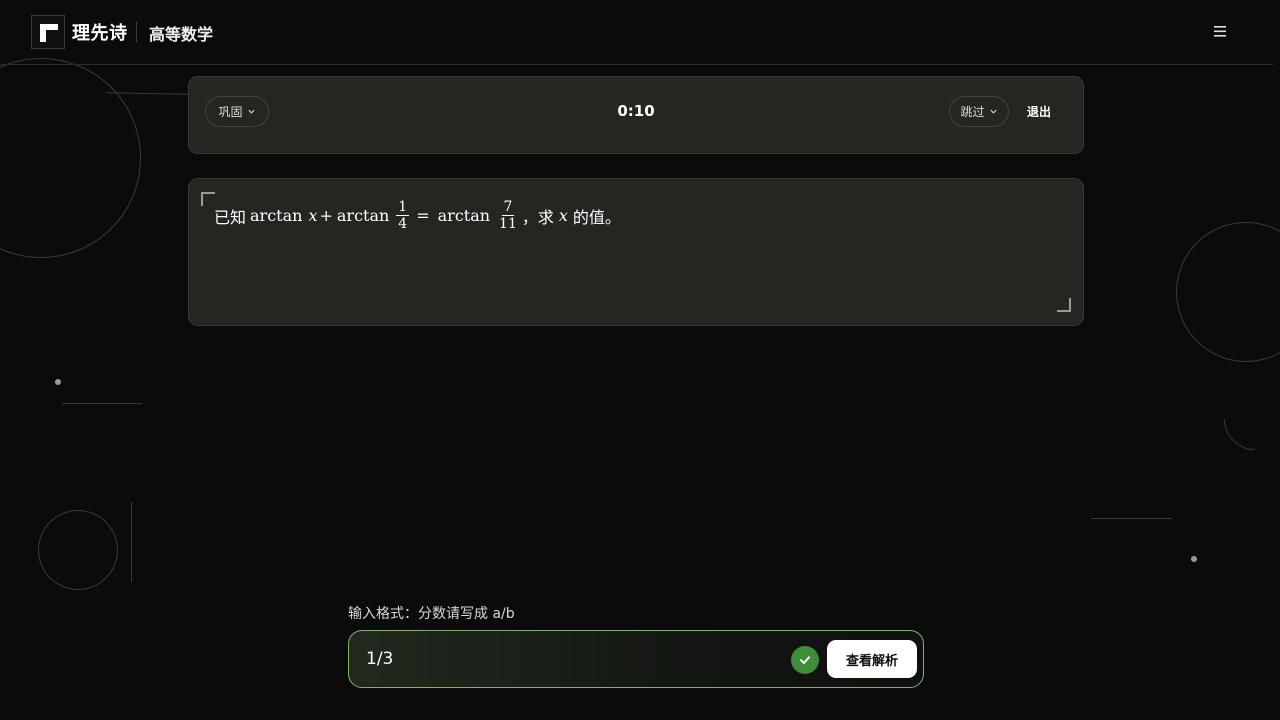 This screenshot has width=1280, height=720. I want to click on fraction-numerator: 1, so click(403, 208).